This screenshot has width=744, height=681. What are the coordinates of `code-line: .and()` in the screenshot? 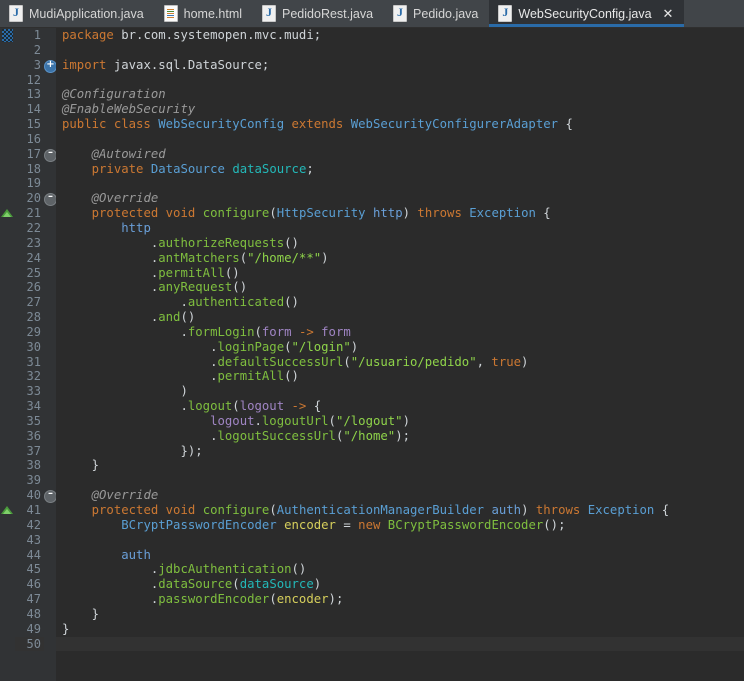 It's located at (400, 317).